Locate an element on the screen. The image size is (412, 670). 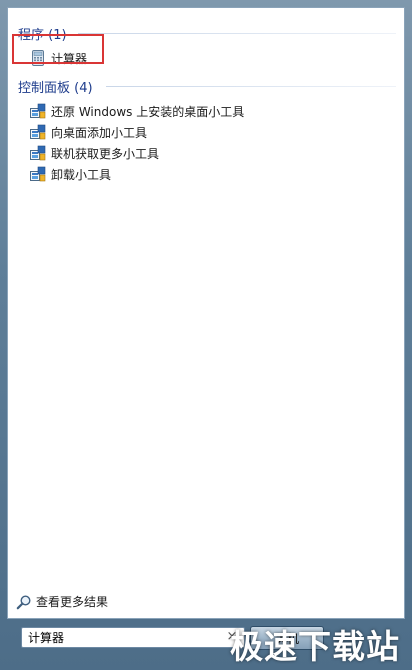
see-more-results-label: 查看更多结果 is located at coordinates (72, 602).